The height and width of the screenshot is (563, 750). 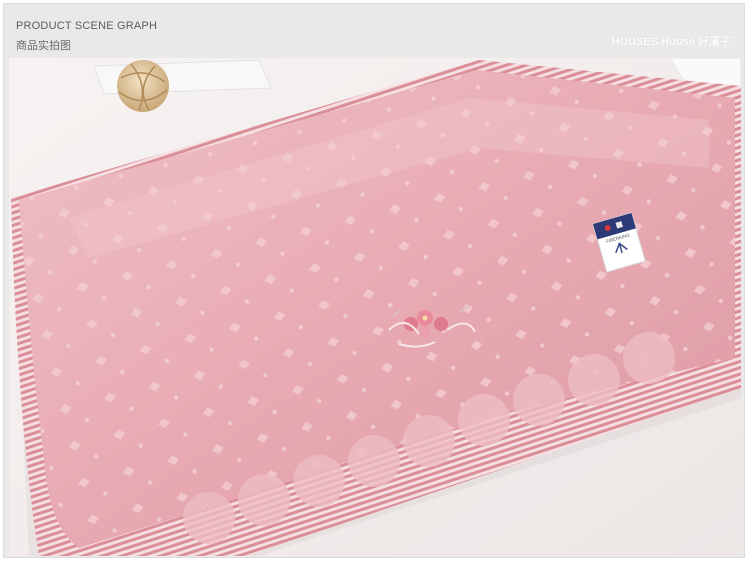 I want to click on registered-mark: ®, so click(x=733, y=39).